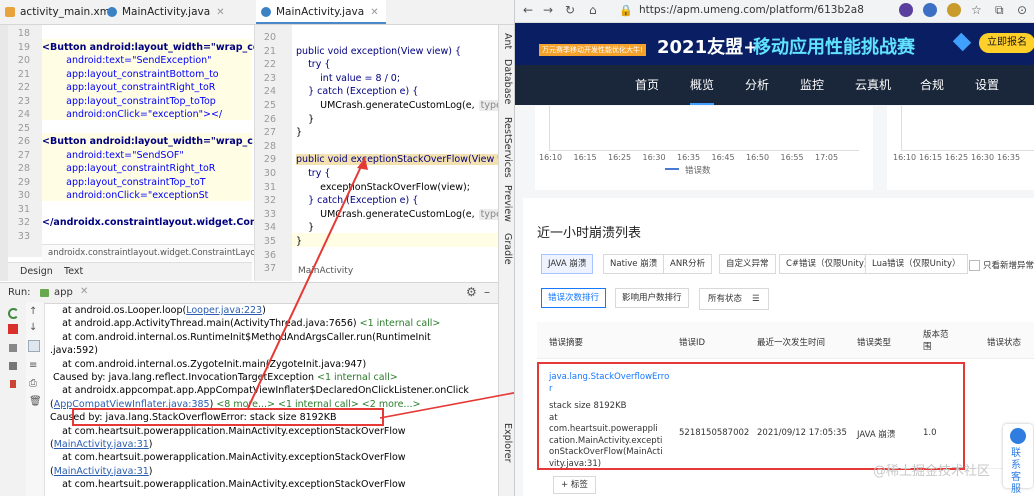 This screenshot has height=496, width=1034. Describe the element at coordinates (834, 47) in the screenshot. I see `banner-subtitle: 移动应用性能挑战赛` at that location.